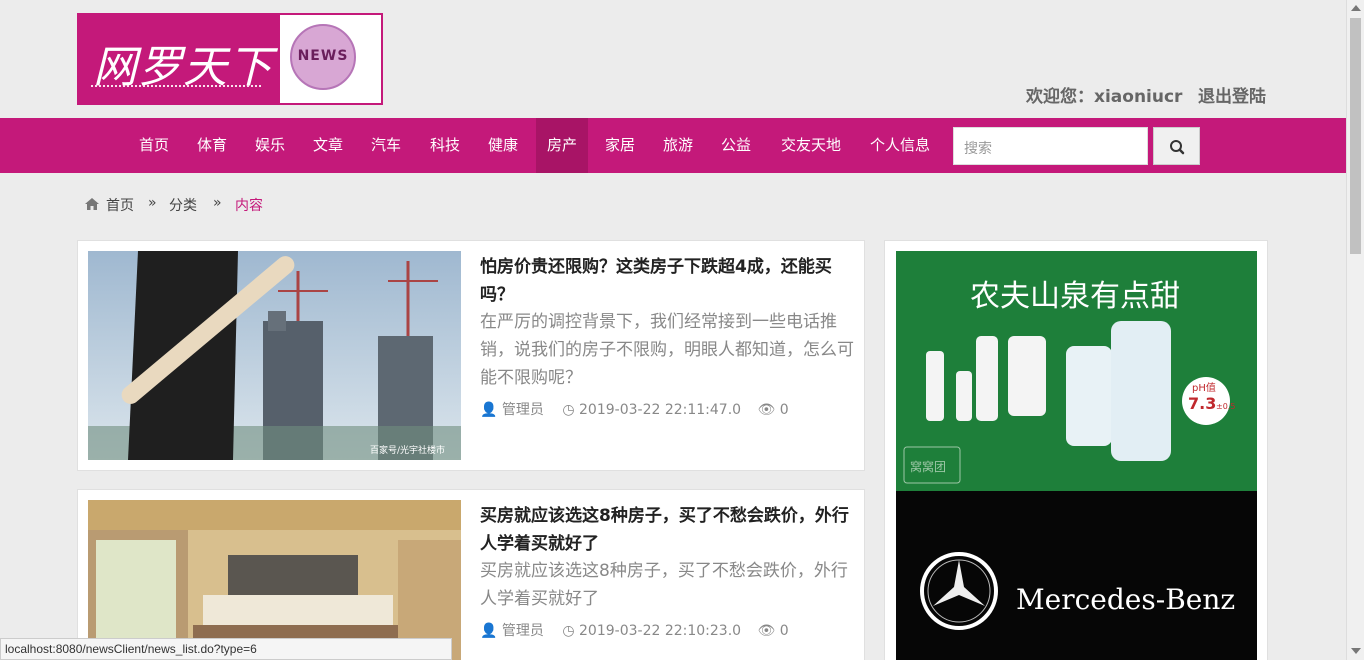 Image resolution: width=1364 pixels, height=660 pixels. I want to click on nav-item-entertainment: 娱乐, so click(270, 145).